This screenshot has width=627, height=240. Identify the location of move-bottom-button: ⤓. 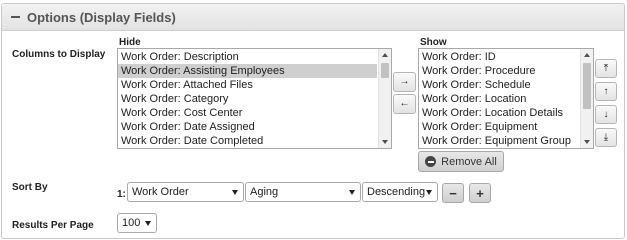
(606, 137).